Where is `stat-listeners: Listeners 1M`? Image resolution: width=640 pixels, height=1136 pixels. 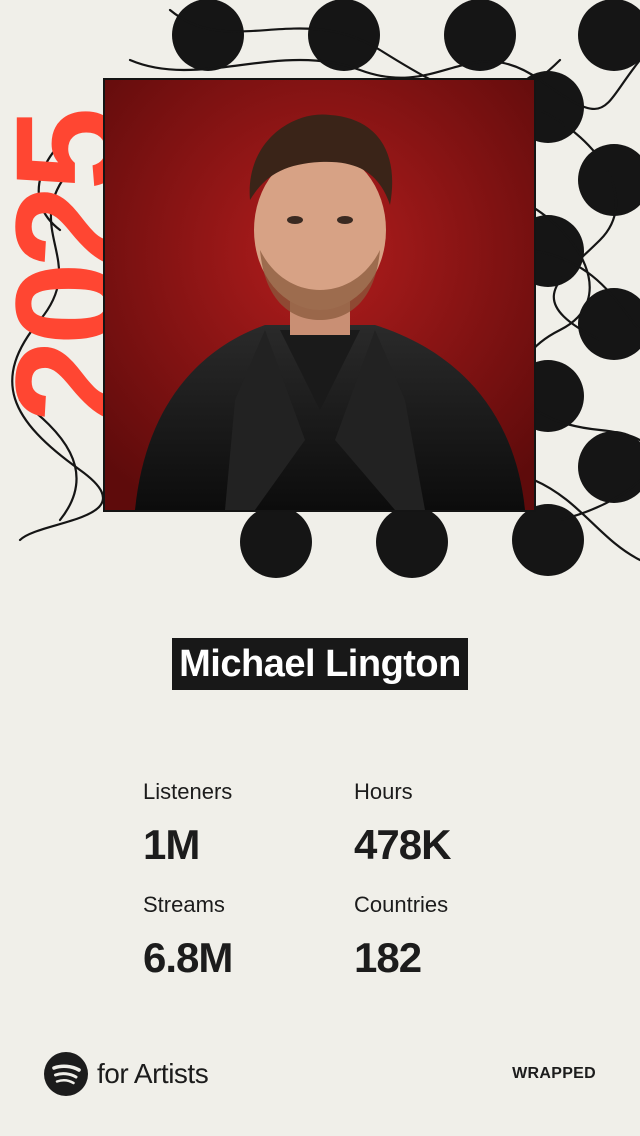
stat-listeners: Listeners 1M is located at coordinates (258, 824).